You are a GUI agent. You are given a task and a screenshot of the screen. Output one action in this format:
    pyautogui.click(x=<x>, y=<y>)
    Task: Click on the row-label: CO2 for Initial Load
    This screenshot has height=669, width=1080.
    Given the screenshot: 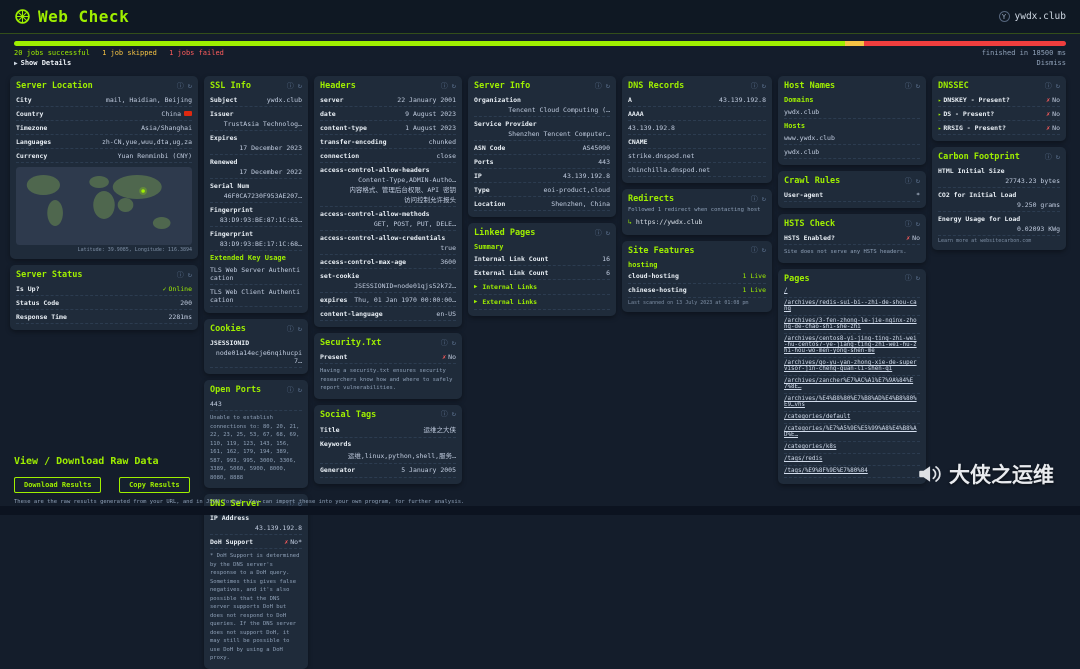 What is the action you would take?
    pyautogui.click(x=977, y=194)
    